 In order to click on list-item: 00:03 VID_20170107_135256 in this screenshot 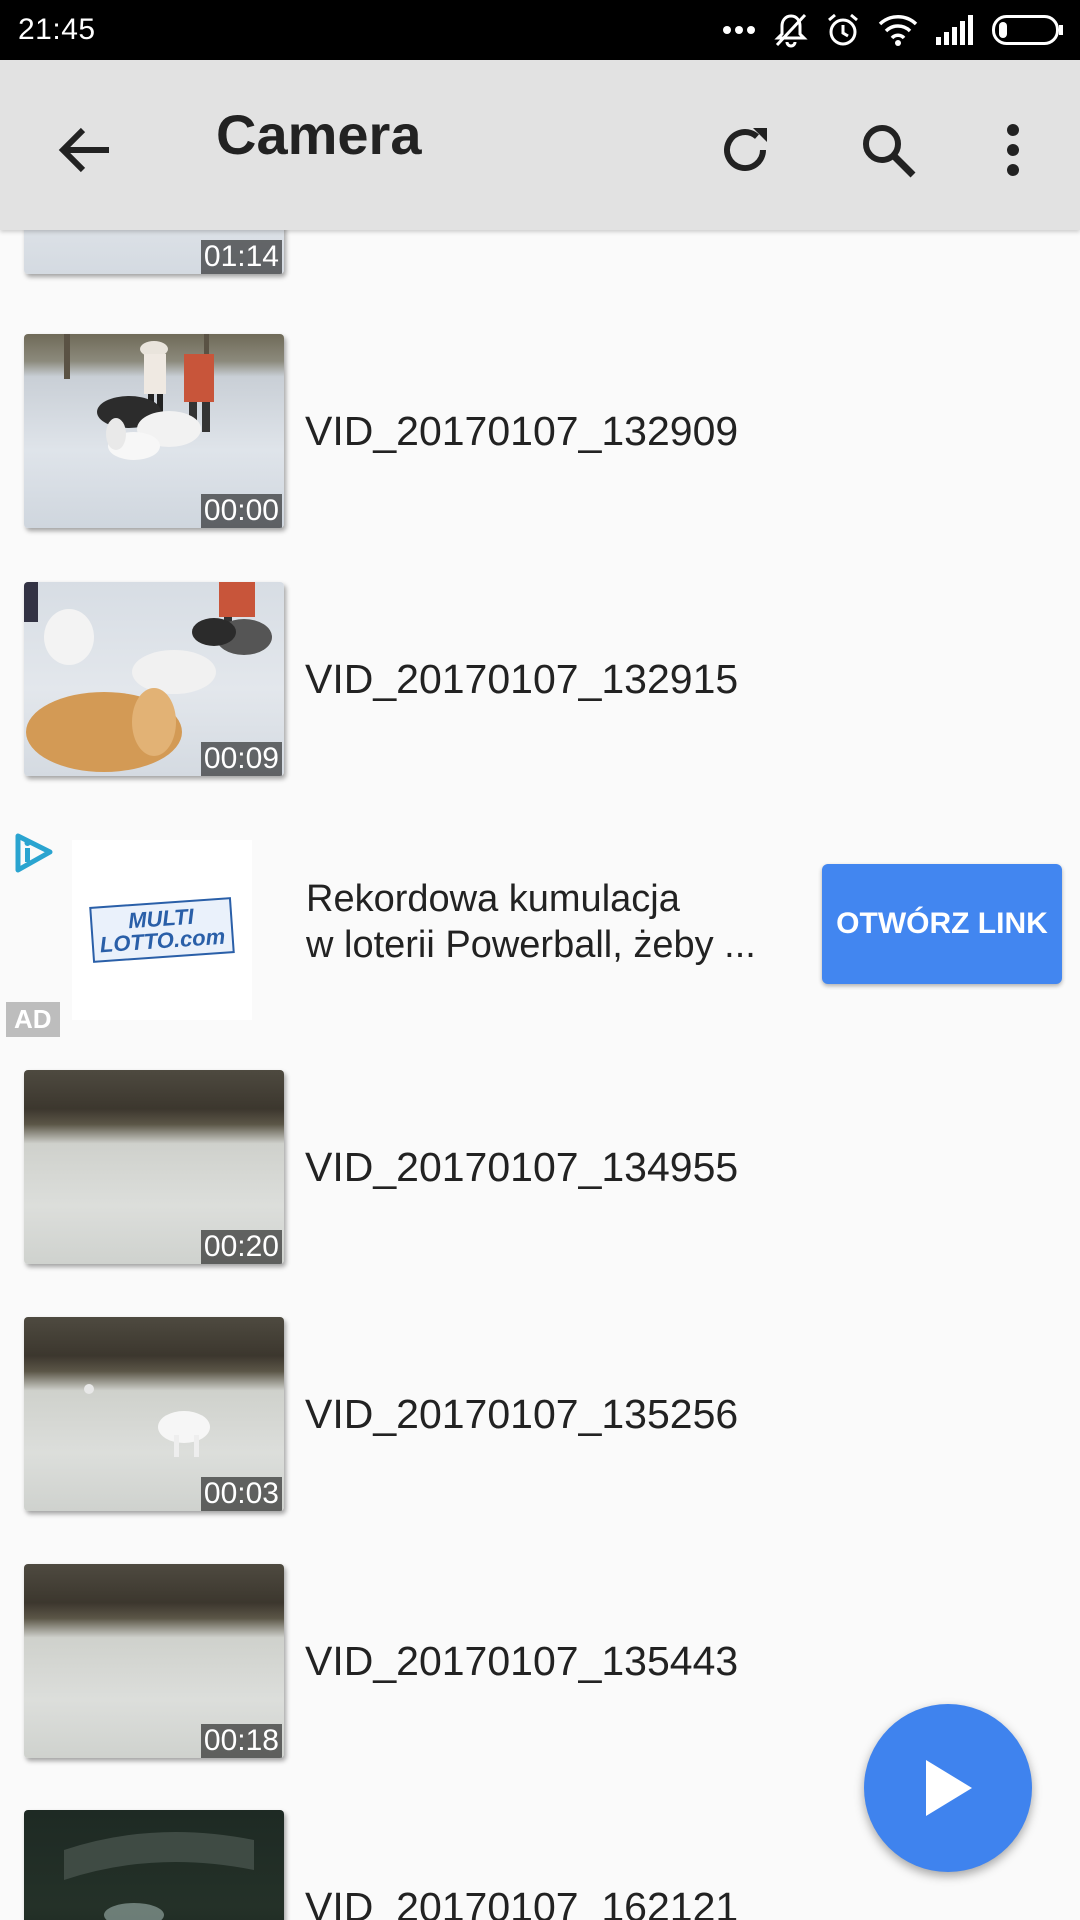, I will do `click(540, 1417)`.